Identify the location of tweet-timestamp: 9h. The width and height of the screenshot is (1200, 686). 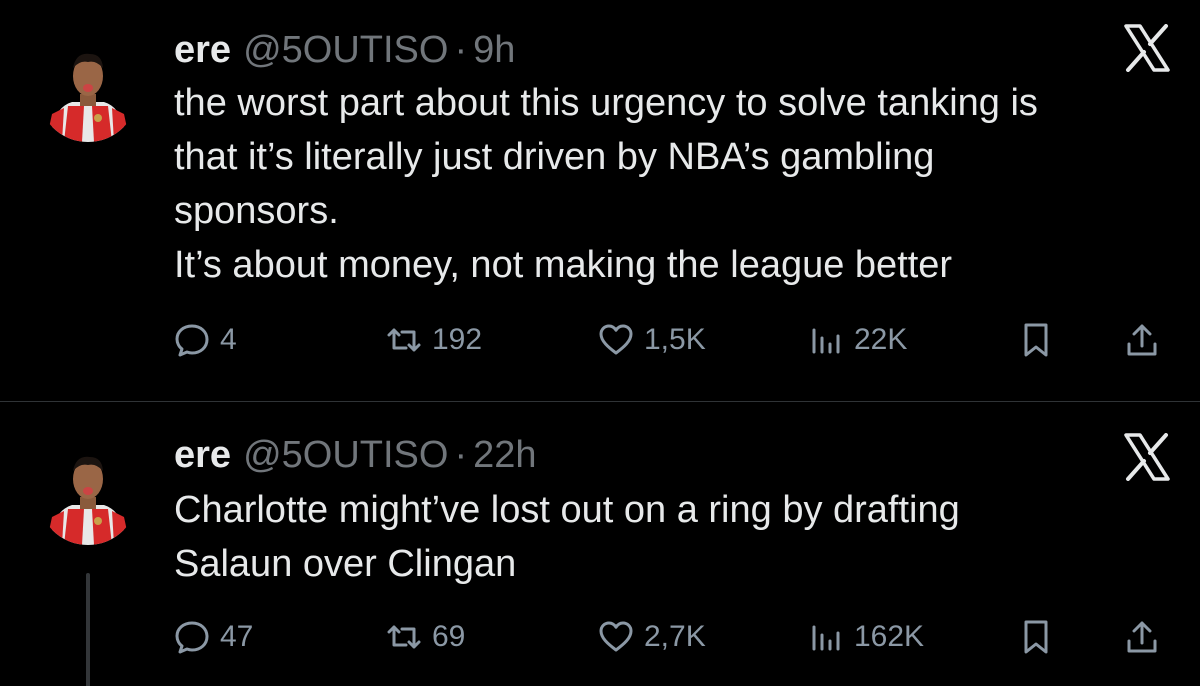
(494, 50).